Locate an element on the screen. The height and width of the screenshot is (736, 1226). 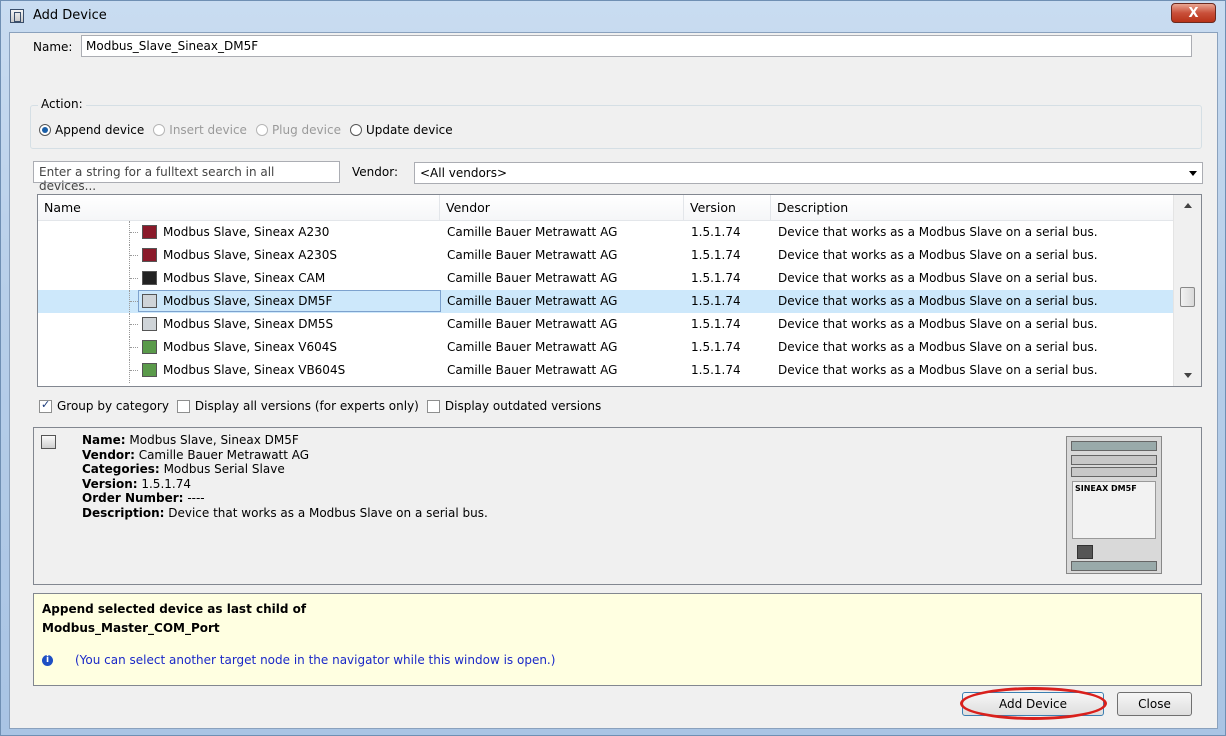
device-black-icon is located at coordinates (149, 278).